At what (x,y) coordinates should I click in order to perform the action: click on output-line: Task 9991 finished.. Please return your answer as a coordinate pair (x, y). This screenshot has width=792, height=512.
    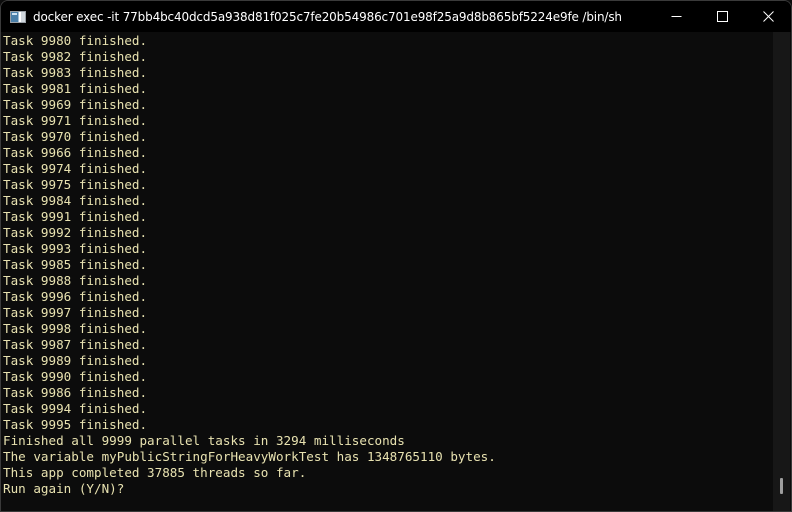
    Looking at the image, I should click on (75, 216).